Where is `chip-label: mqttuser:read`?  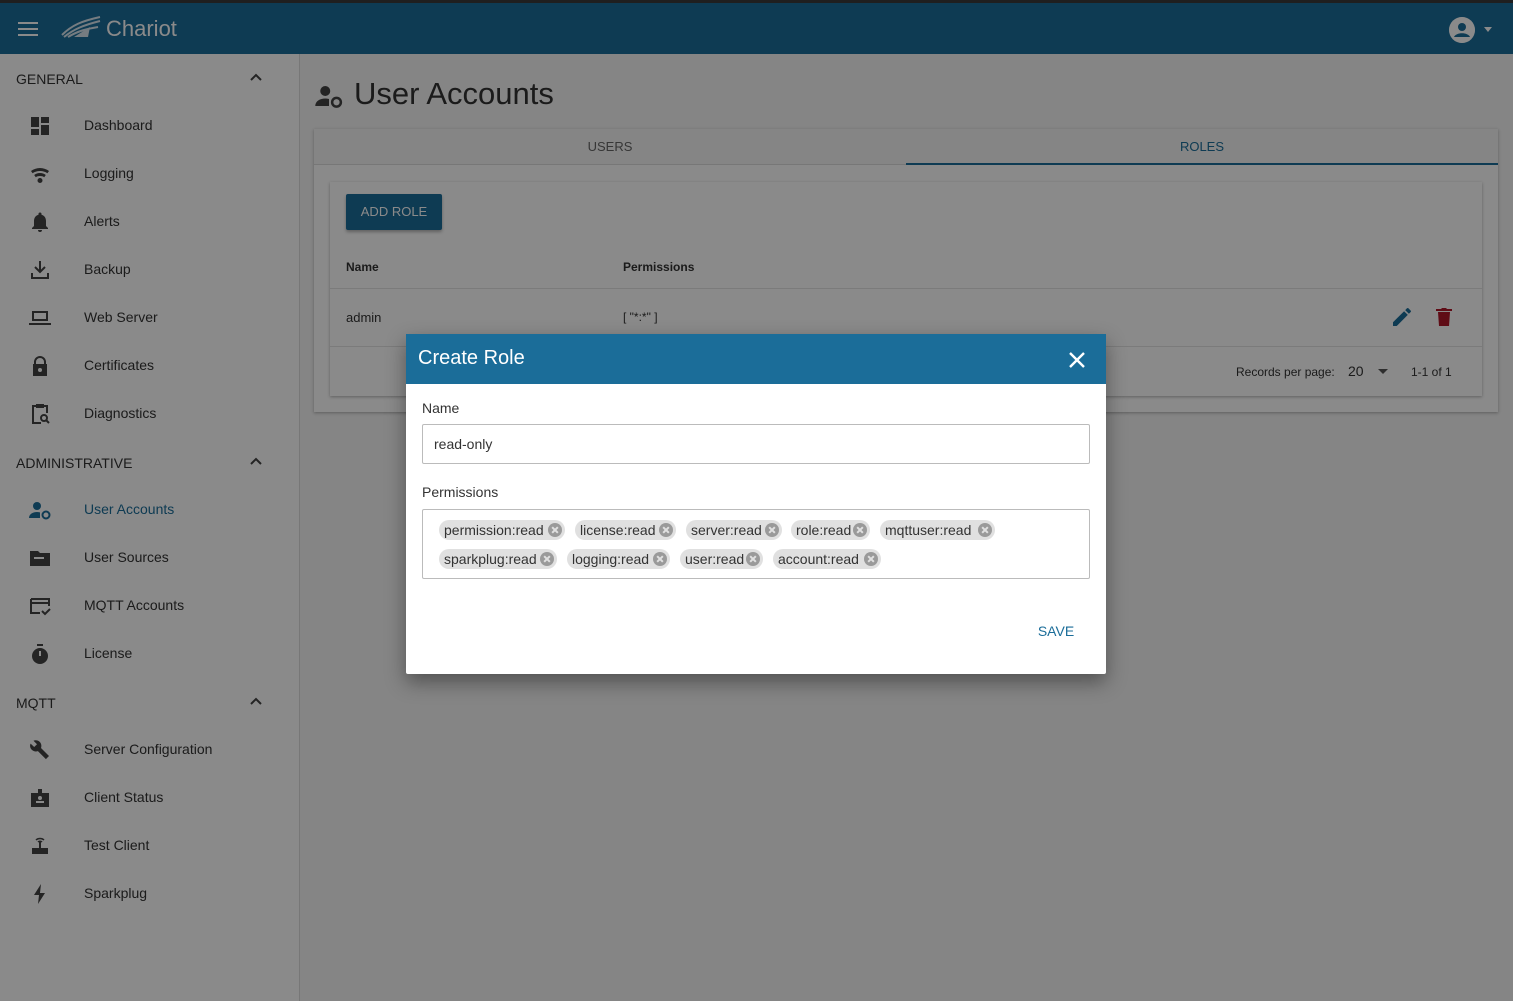 chip-label: mqttuser:read is located at coordinates (928, 530).